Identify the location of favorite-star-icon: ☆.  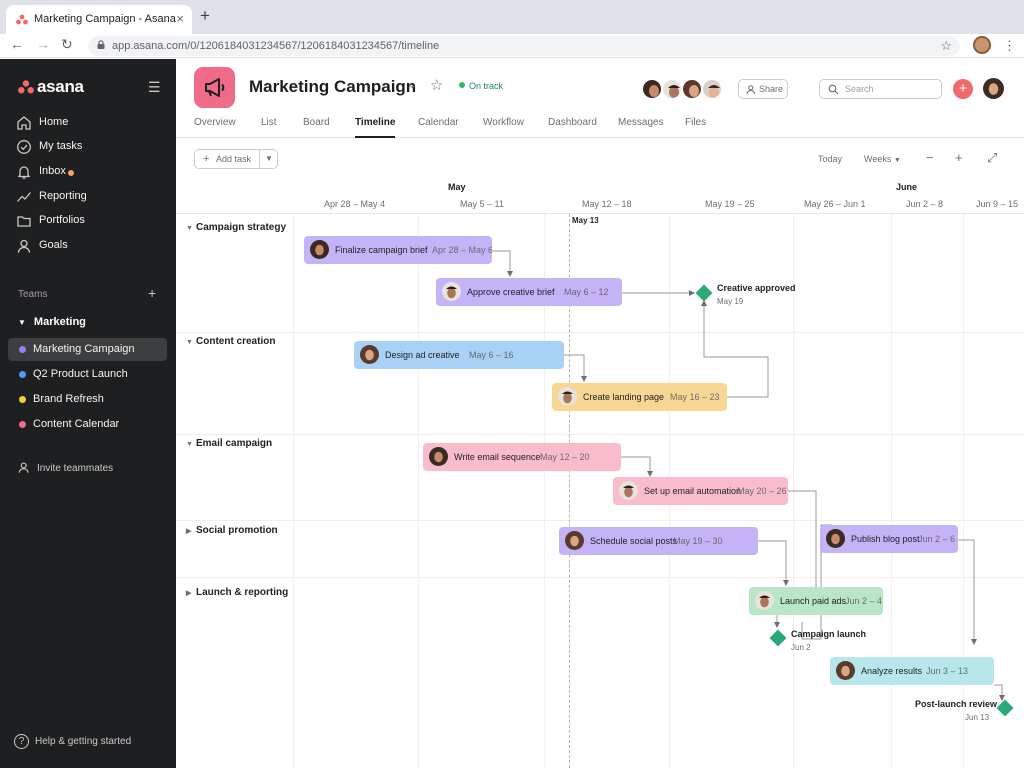
(436, 85).